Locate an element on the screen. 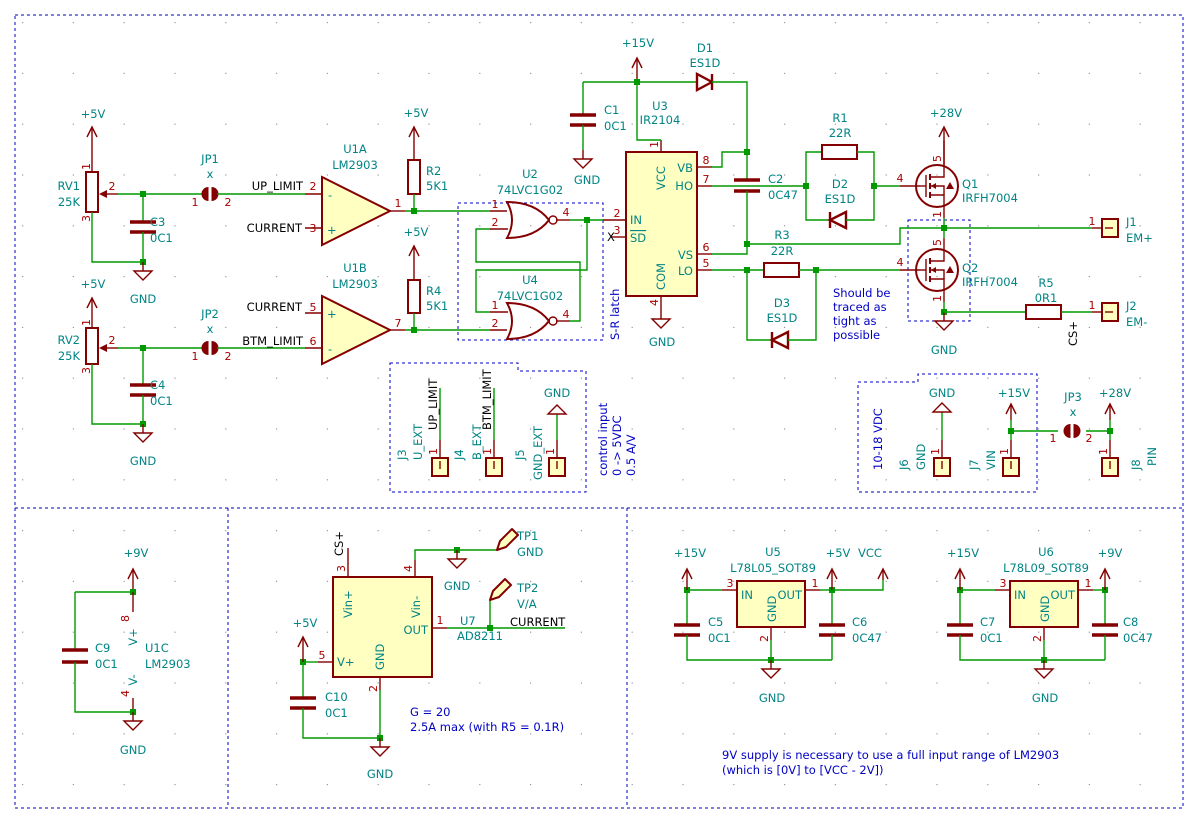  components-u6-ref: U6 is located at coordinates (1046, 552).